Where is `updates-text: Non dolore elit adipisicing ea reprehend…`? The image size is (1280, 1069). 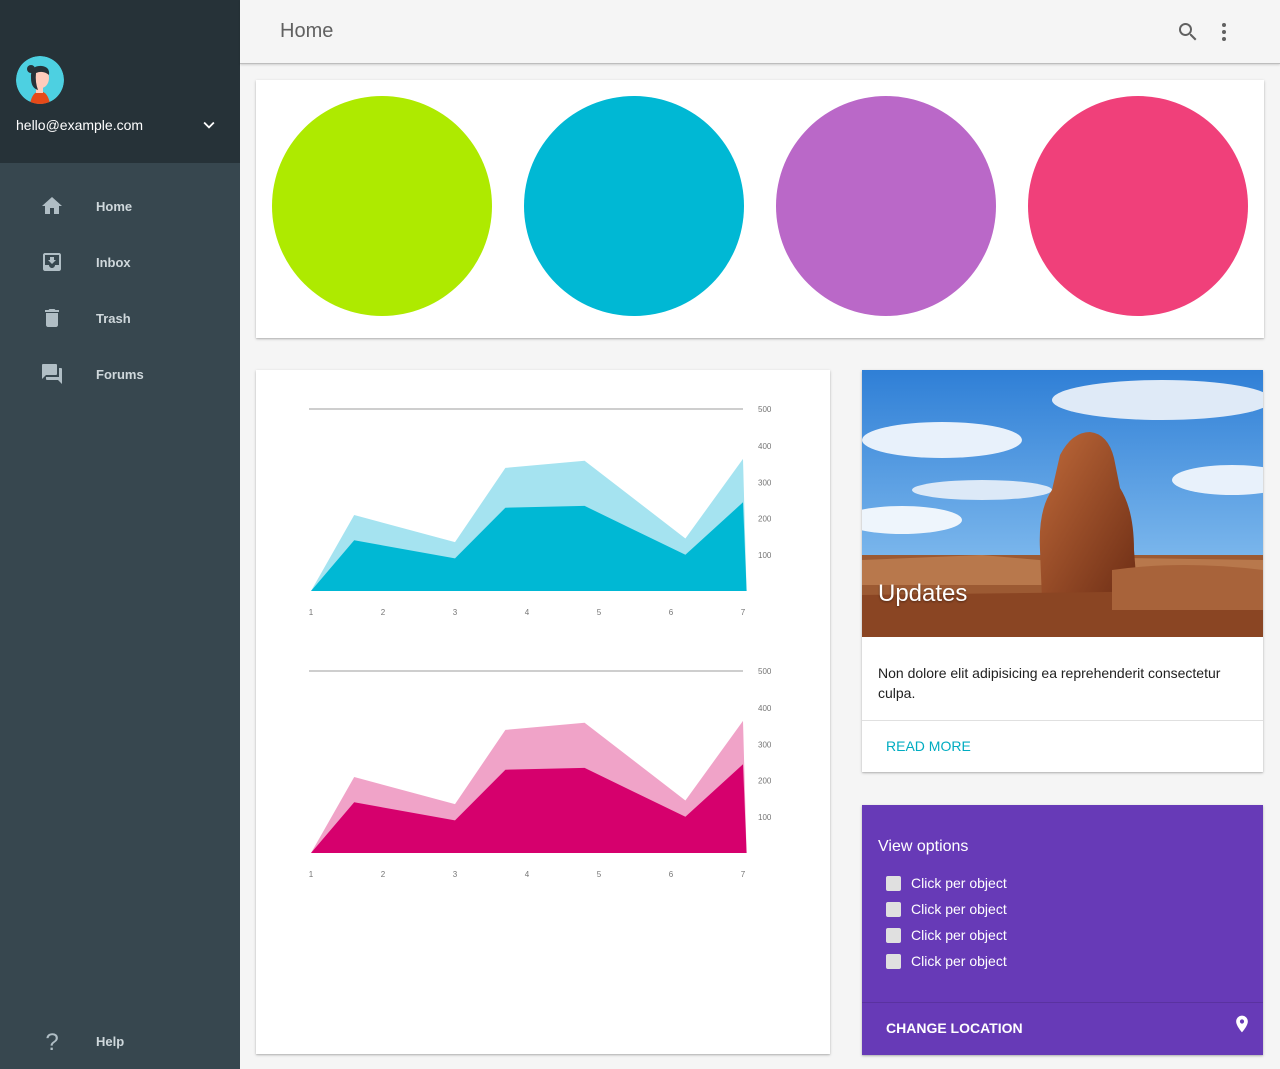
updates-text: Non dolore elit adipisicing ea reprehend… is located at coordinates (1049, 683).